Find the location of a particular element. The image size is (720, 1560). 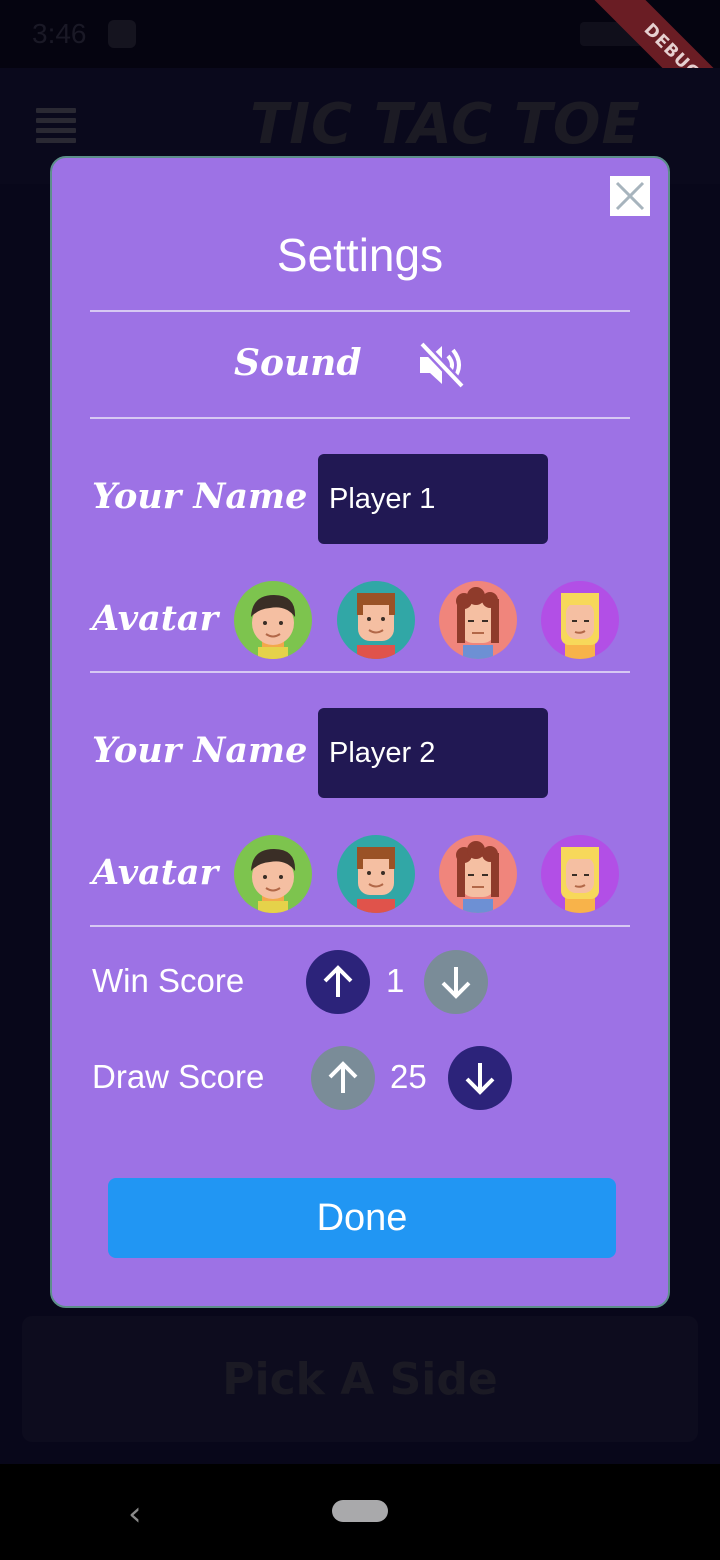

win-score-value: 1 is located at coordinates (395, 980).